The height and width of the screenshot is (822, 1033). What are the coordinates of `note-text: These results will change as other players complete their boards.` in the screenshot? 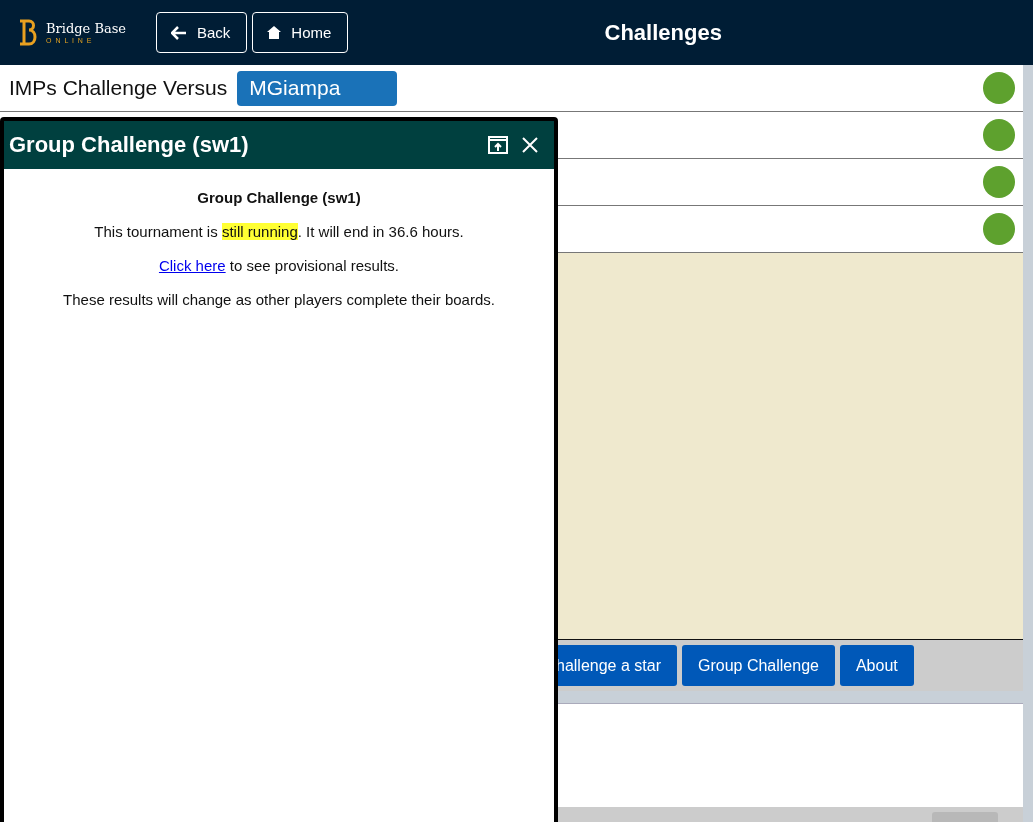 It's located at (279, 299).